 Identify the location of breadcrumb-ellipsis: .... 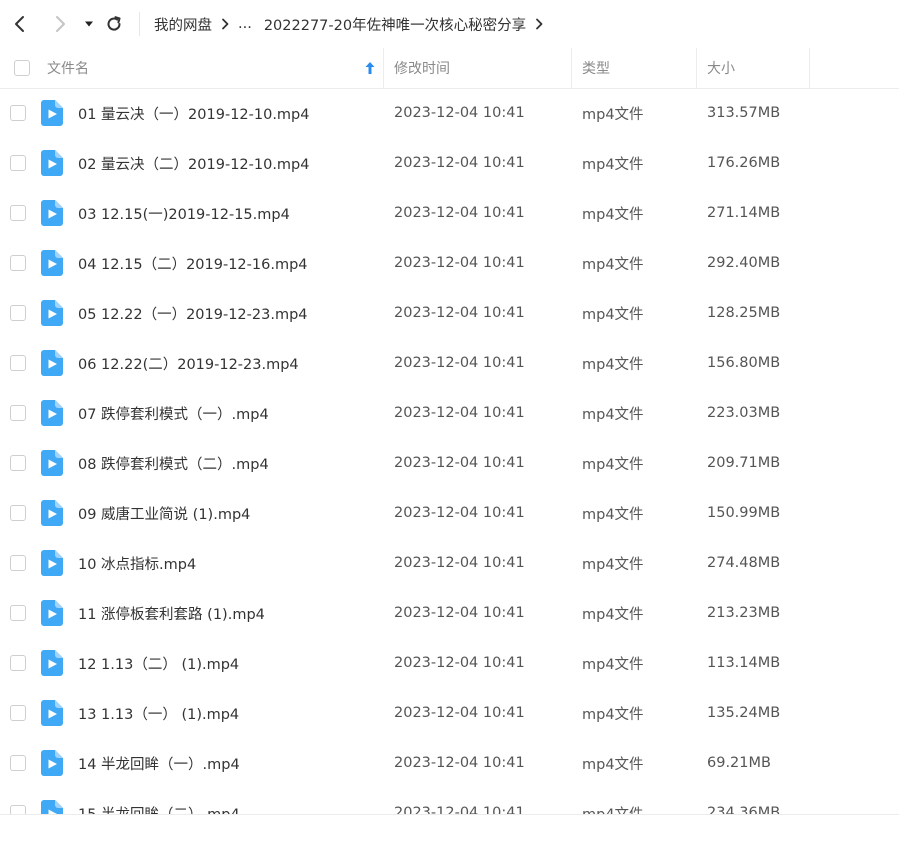
(245, 24).